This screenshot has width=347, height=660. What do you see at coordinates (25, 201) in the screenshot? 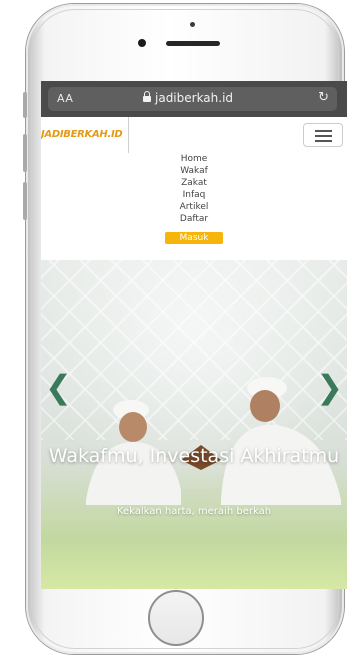
I see `volume-down-button` at bounding box center [25, 201].